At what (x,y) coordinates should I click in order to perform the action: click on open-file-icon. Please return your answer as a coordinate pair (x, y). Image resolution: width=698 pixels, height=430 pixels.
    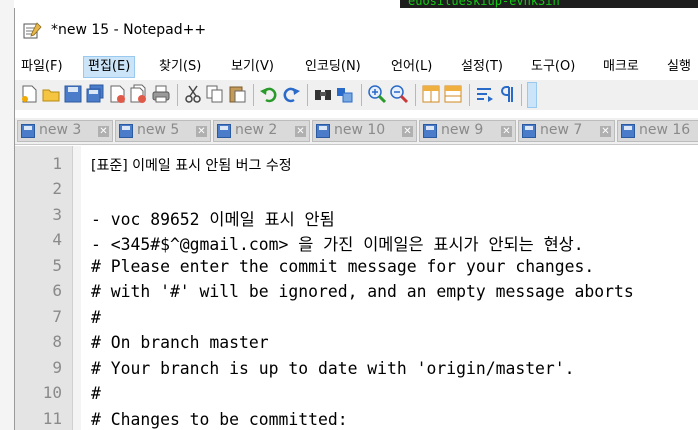
    Looking at the image, I should click on (51, 94).